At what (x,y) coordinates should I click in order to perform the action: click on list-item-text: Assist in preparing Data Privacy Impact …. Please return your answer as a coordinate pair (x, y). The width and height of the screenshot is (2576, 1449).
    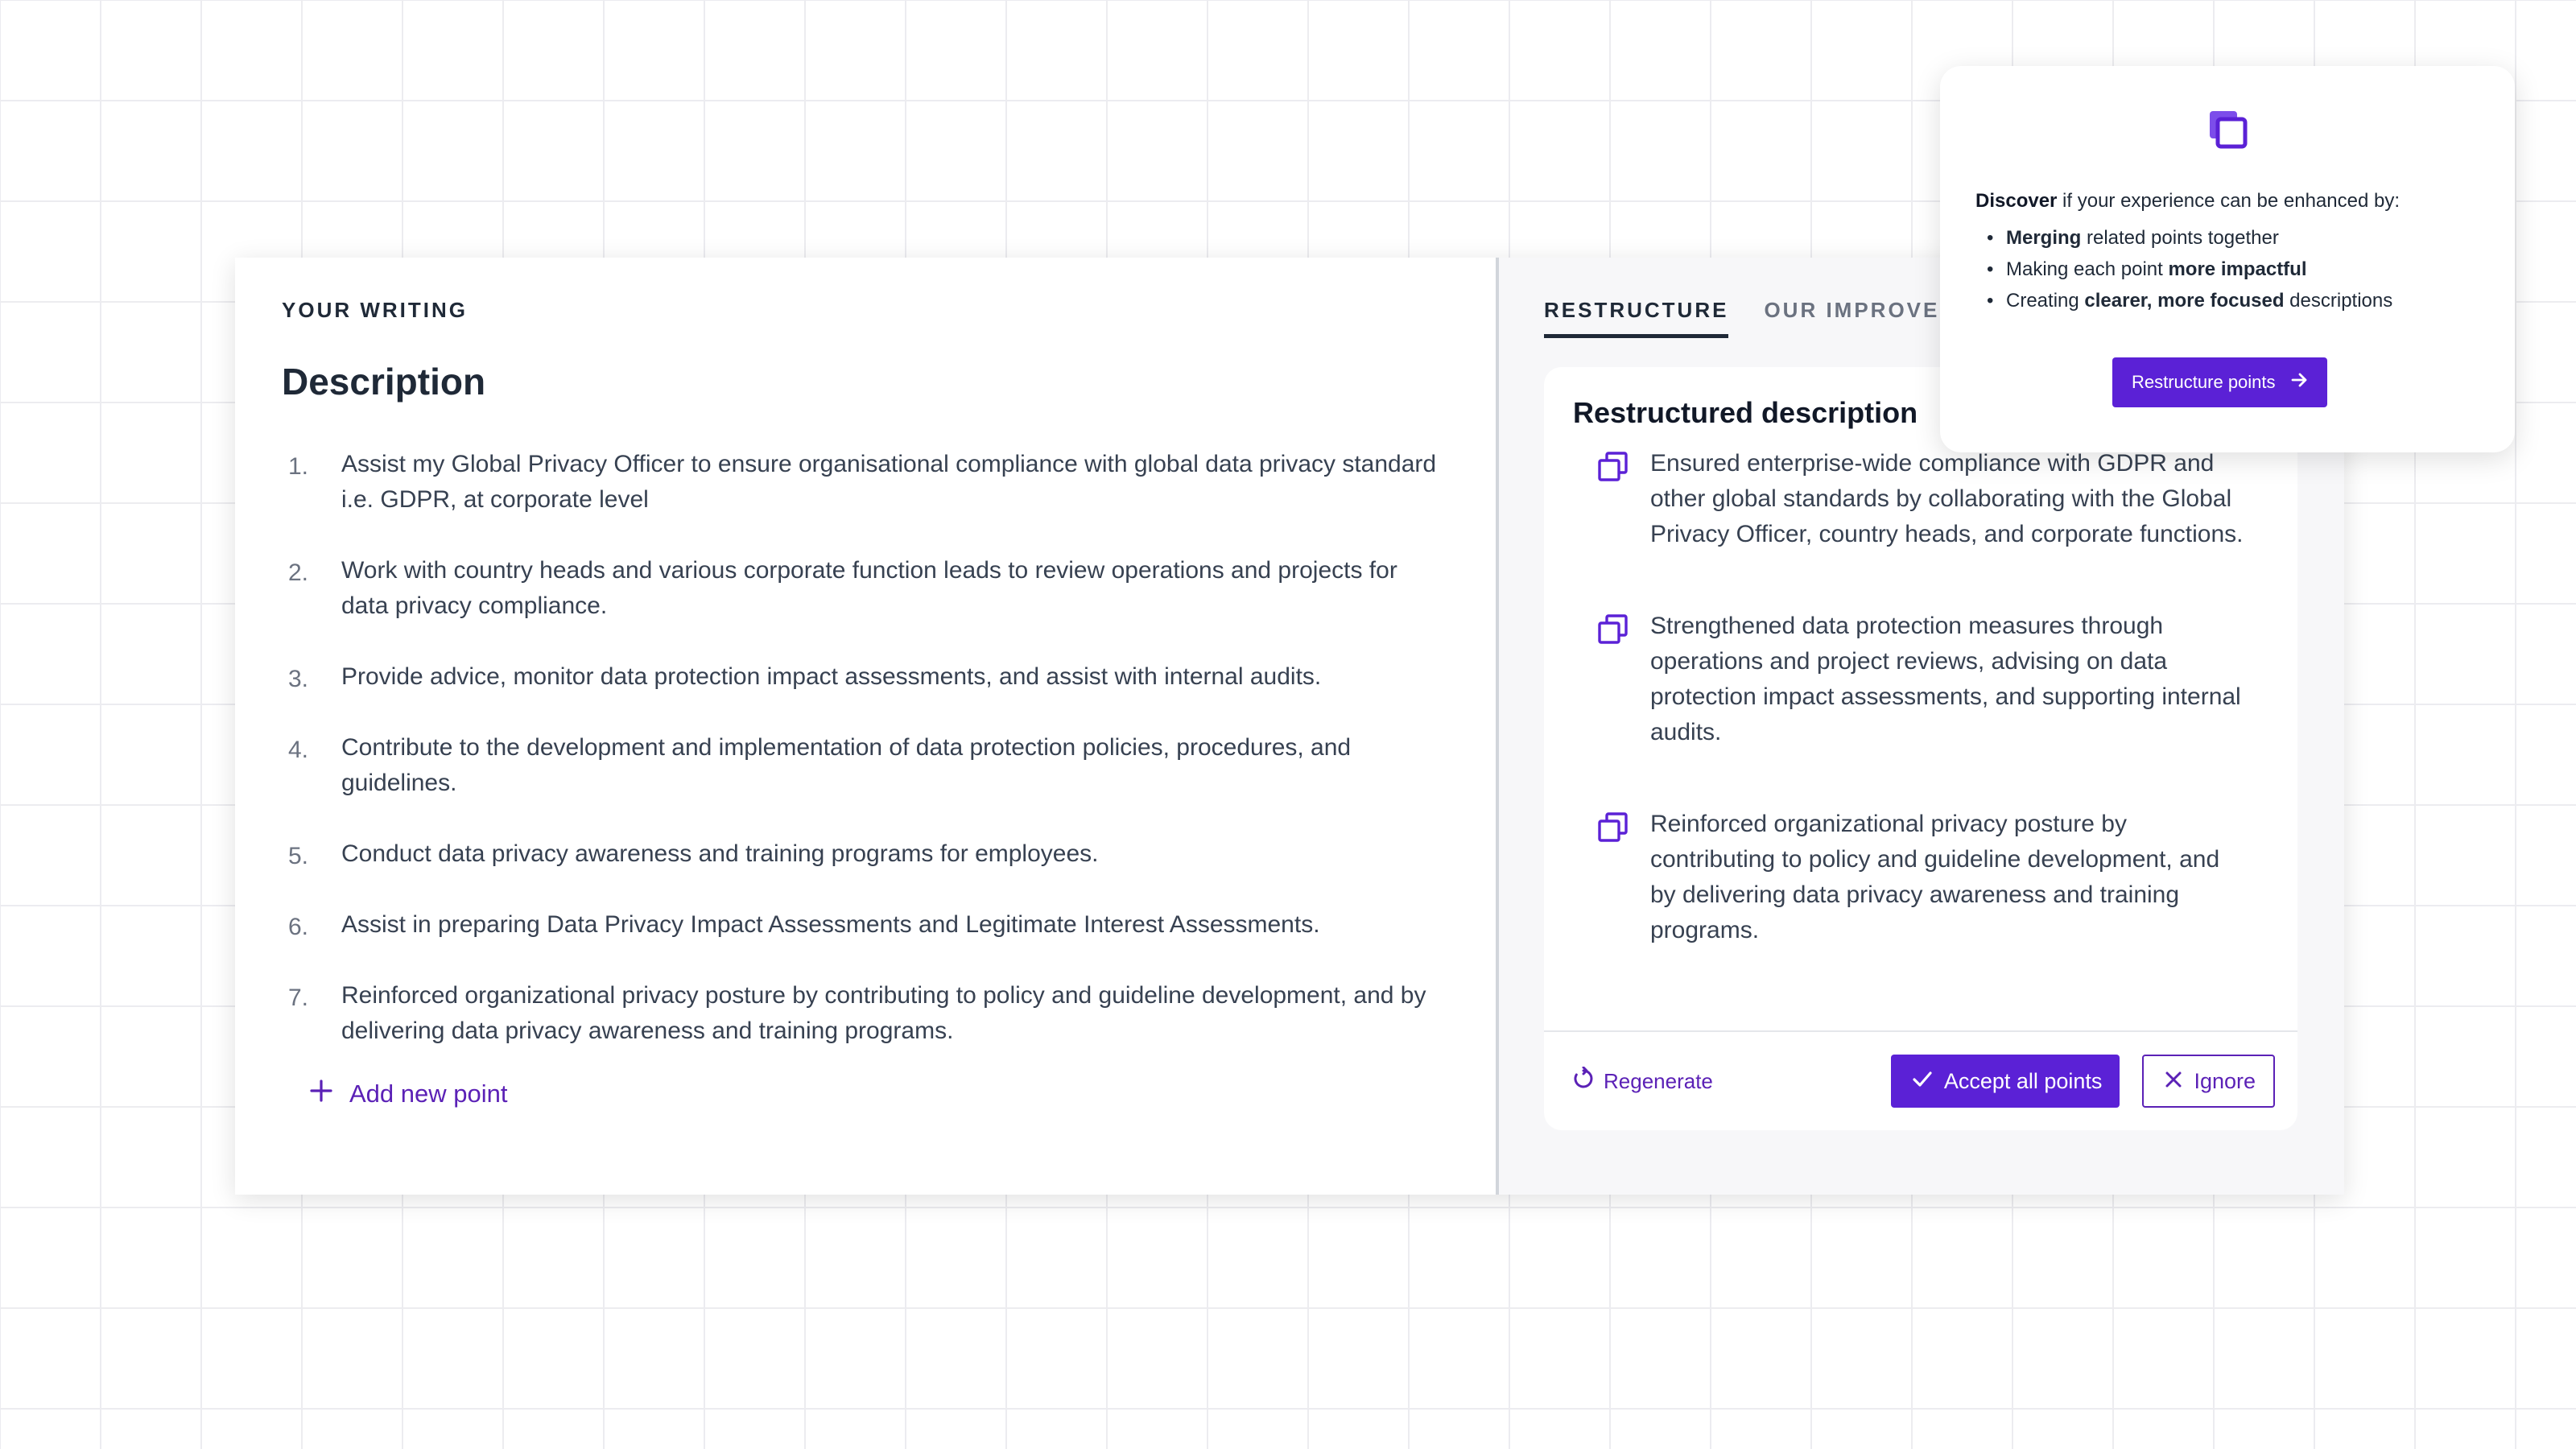
    Looking at the image, I should click on (892, 925).